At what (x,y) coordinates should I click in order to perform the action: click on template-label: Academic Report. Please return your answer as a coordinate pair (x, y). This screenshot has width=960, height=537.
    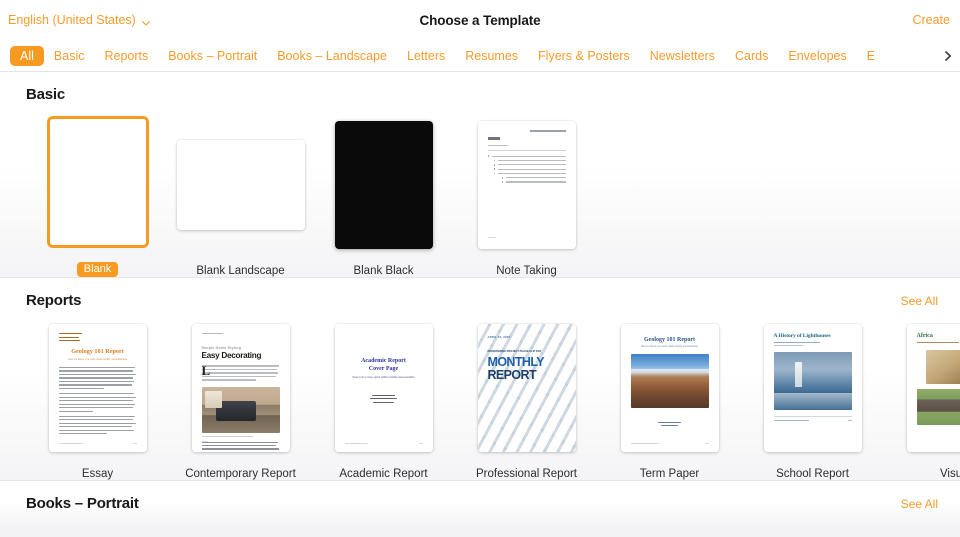
    Looking at the image, I should click on (383, 474).